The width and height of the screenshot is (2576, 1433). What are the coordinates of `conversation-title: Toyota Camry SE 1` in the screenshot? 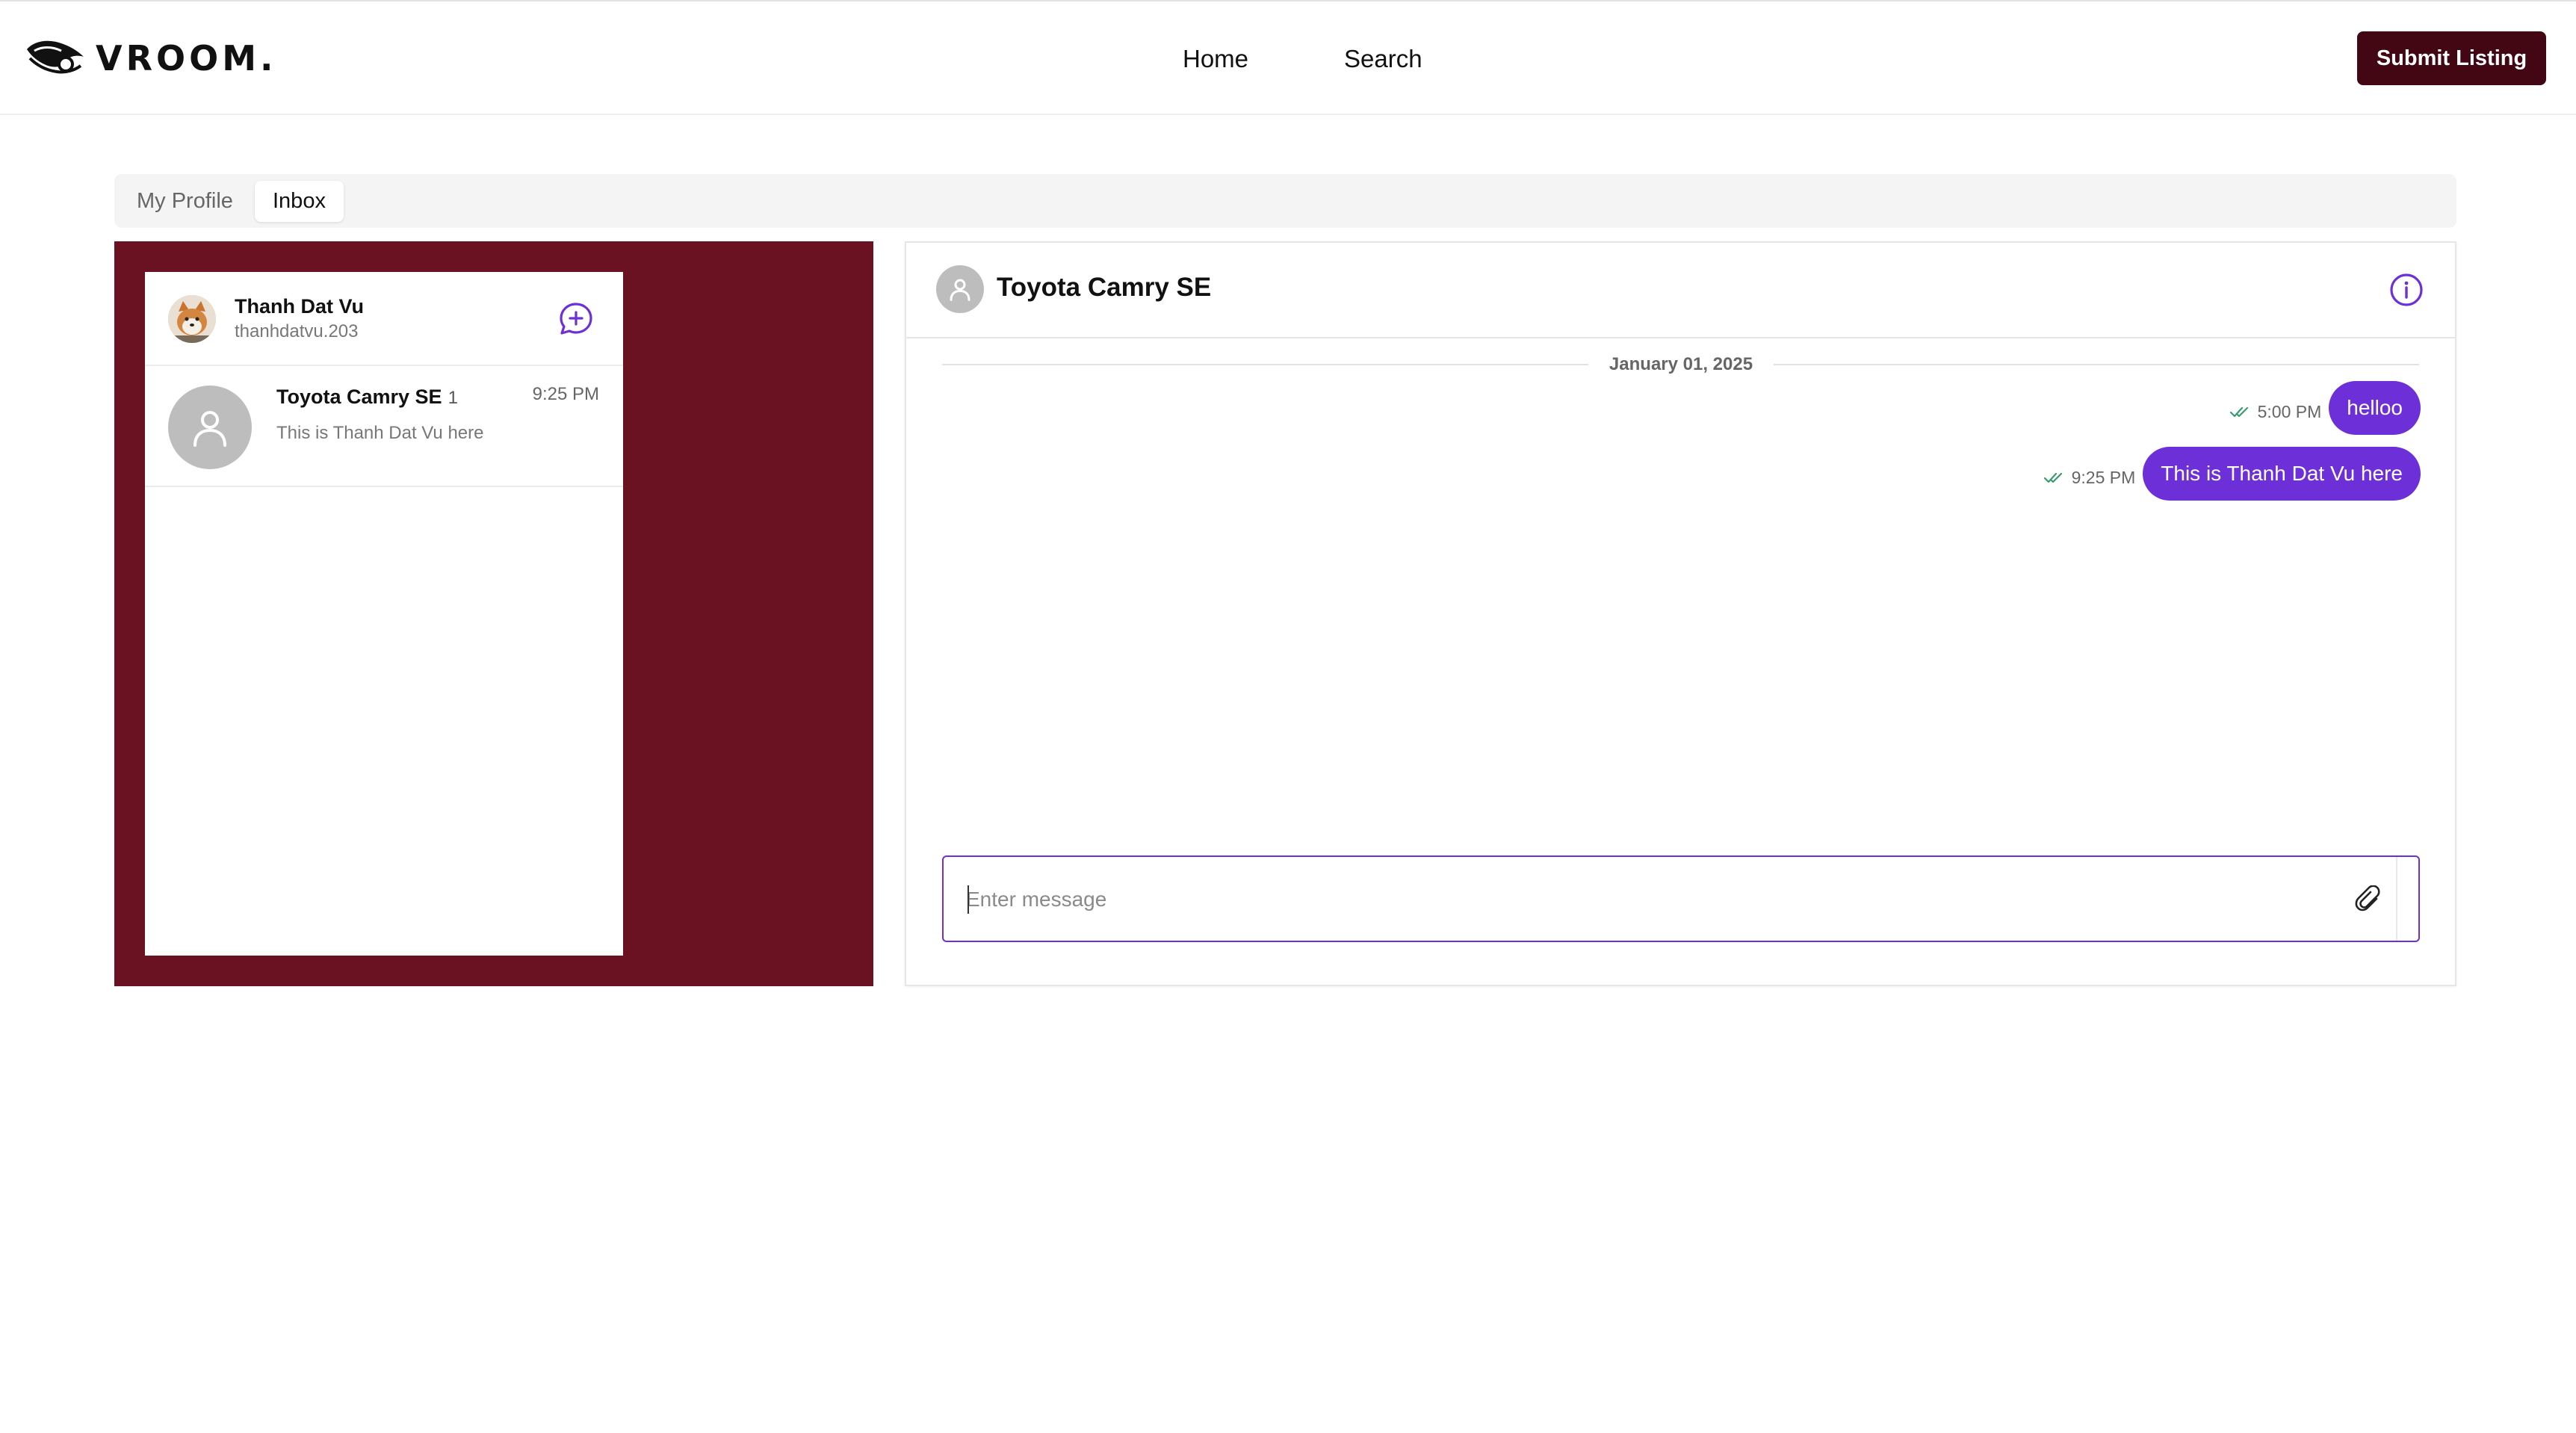 It's located at (367, 397).